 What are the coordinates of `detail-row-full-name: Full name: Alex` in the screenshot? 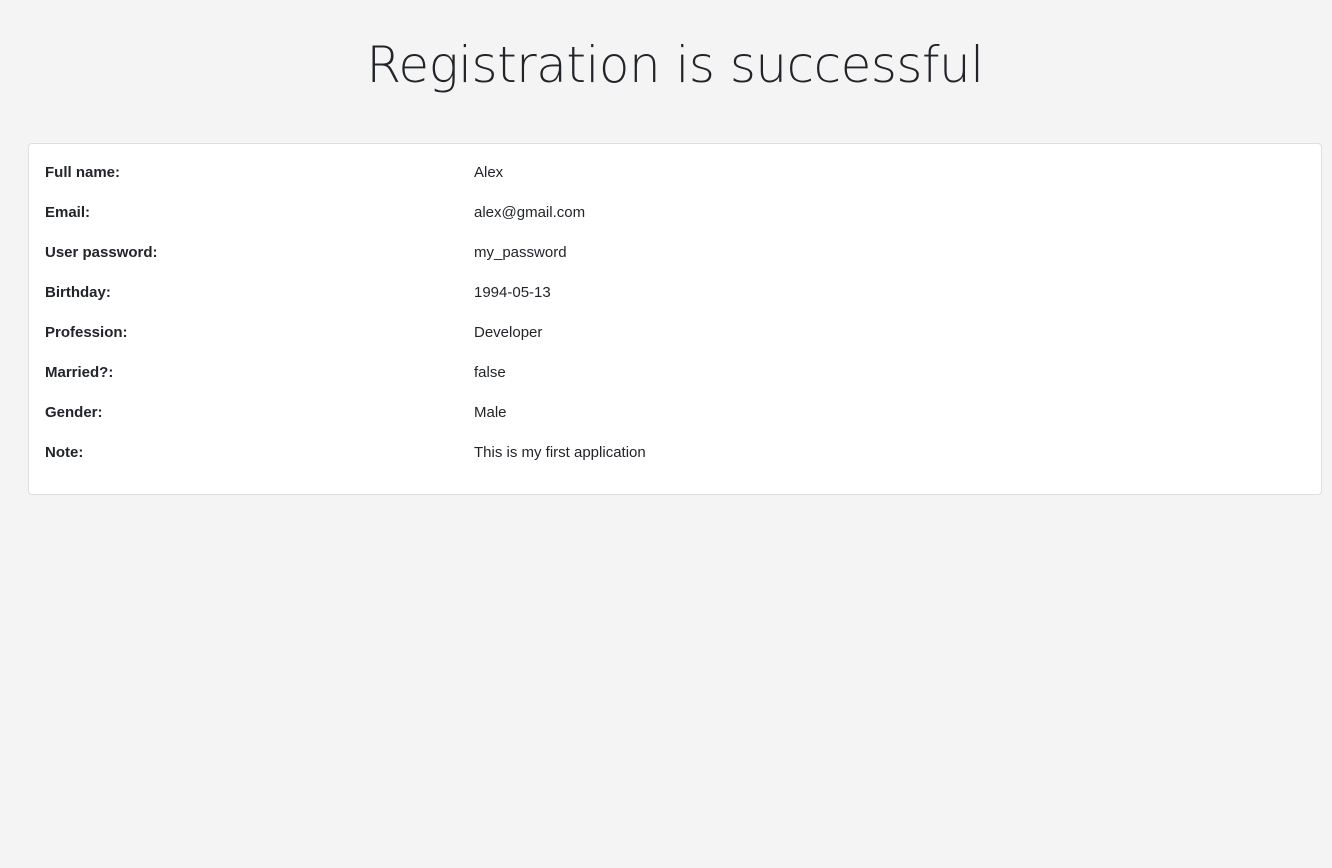 It's located at (675, 178).